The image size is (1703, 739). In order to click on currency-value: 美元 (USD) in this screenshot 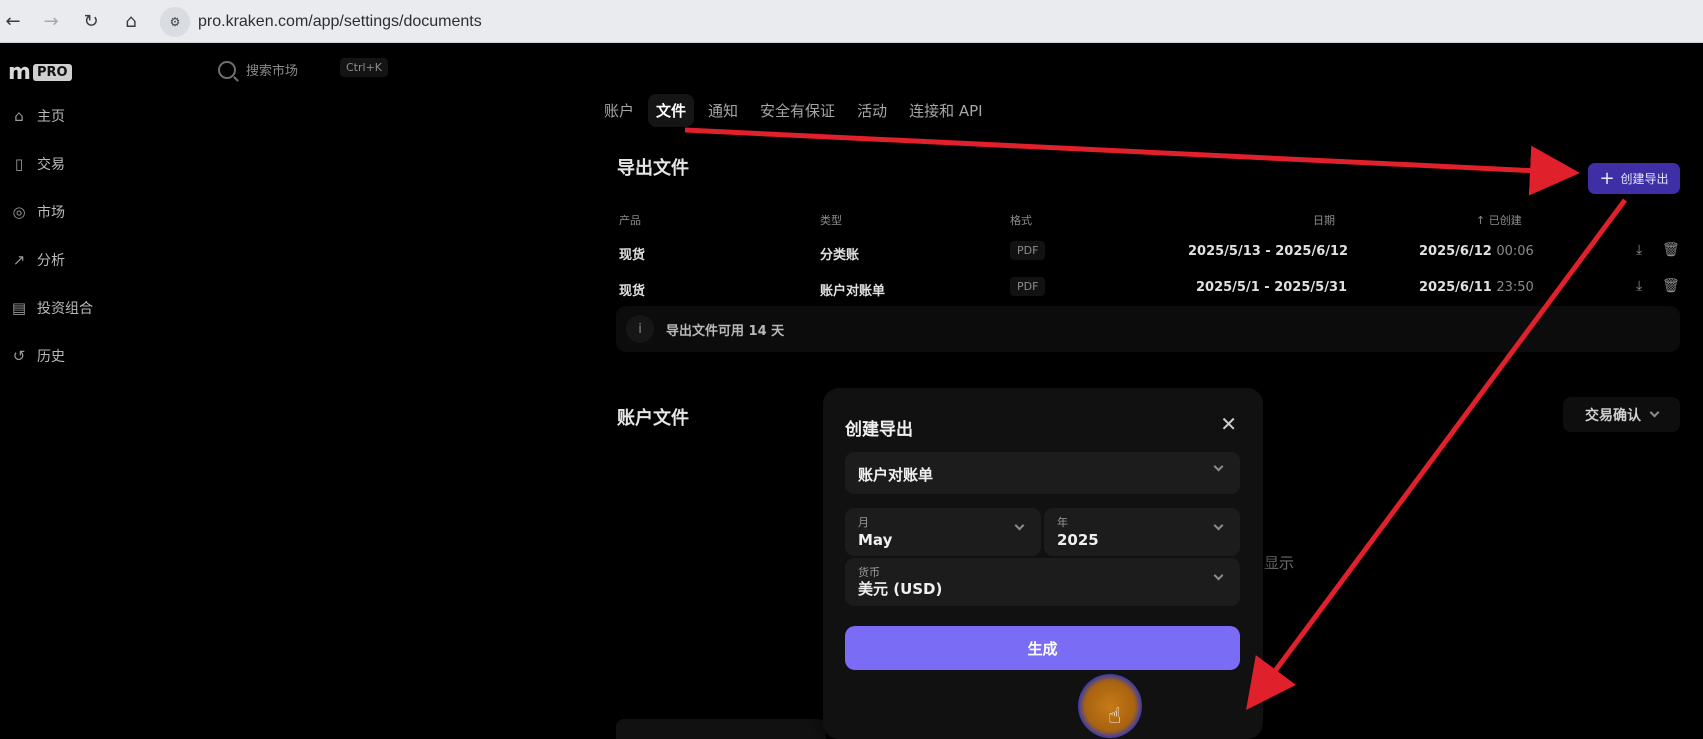, I will do `click(900, 589)`.